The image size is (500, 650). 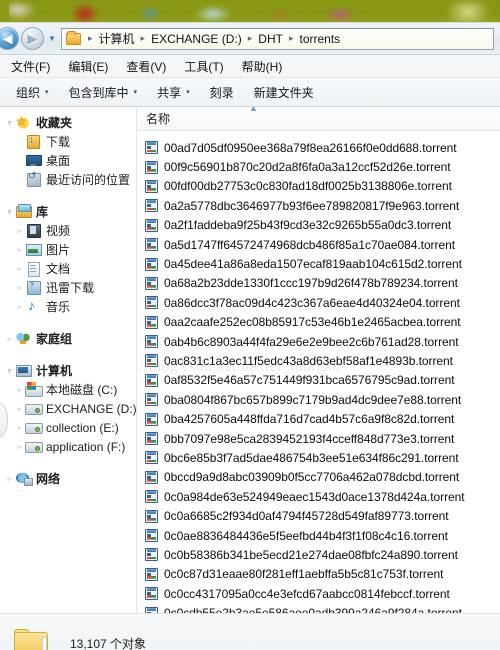 What do you see at coordinates (318, 119) in the screenshot?
I see `column-header-row: 名称 ▲` at bounding box center [318, 119].